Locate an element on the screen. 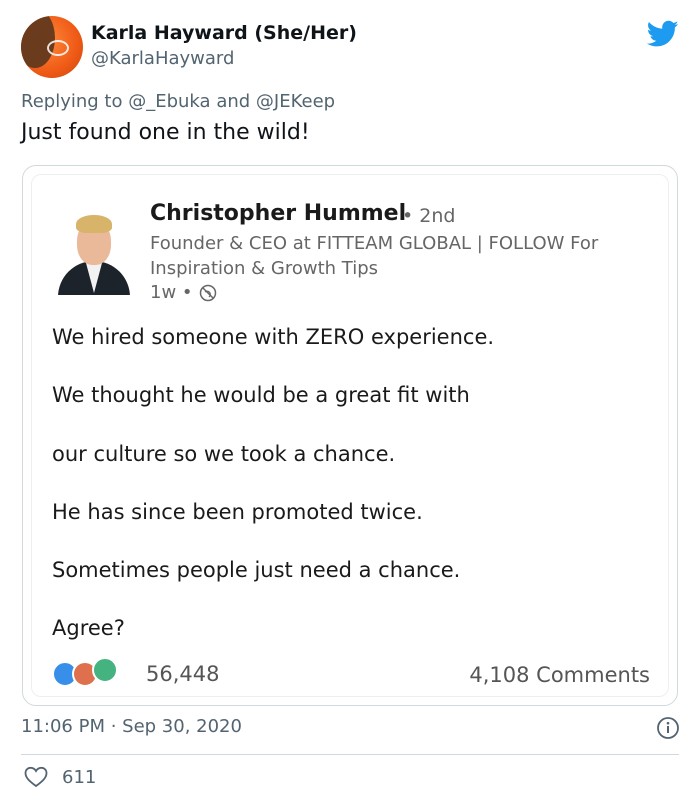  replying-prefix: Replying to is located at coordinates (72, 101).